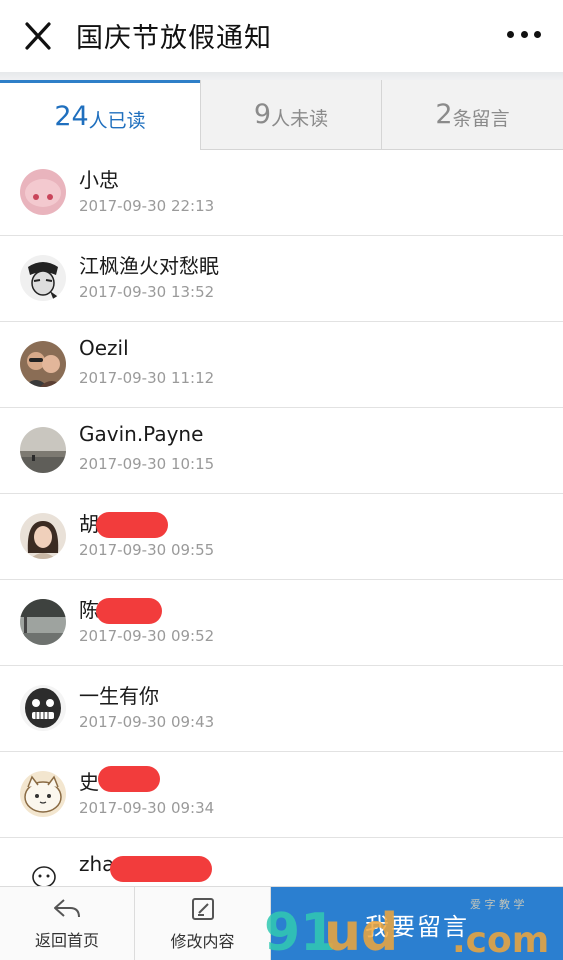  What do you see at coordinates (147, 378) in the screenshot?
I see `read-time: 2017-09-30 11:12` at bounding box center [147, 378].